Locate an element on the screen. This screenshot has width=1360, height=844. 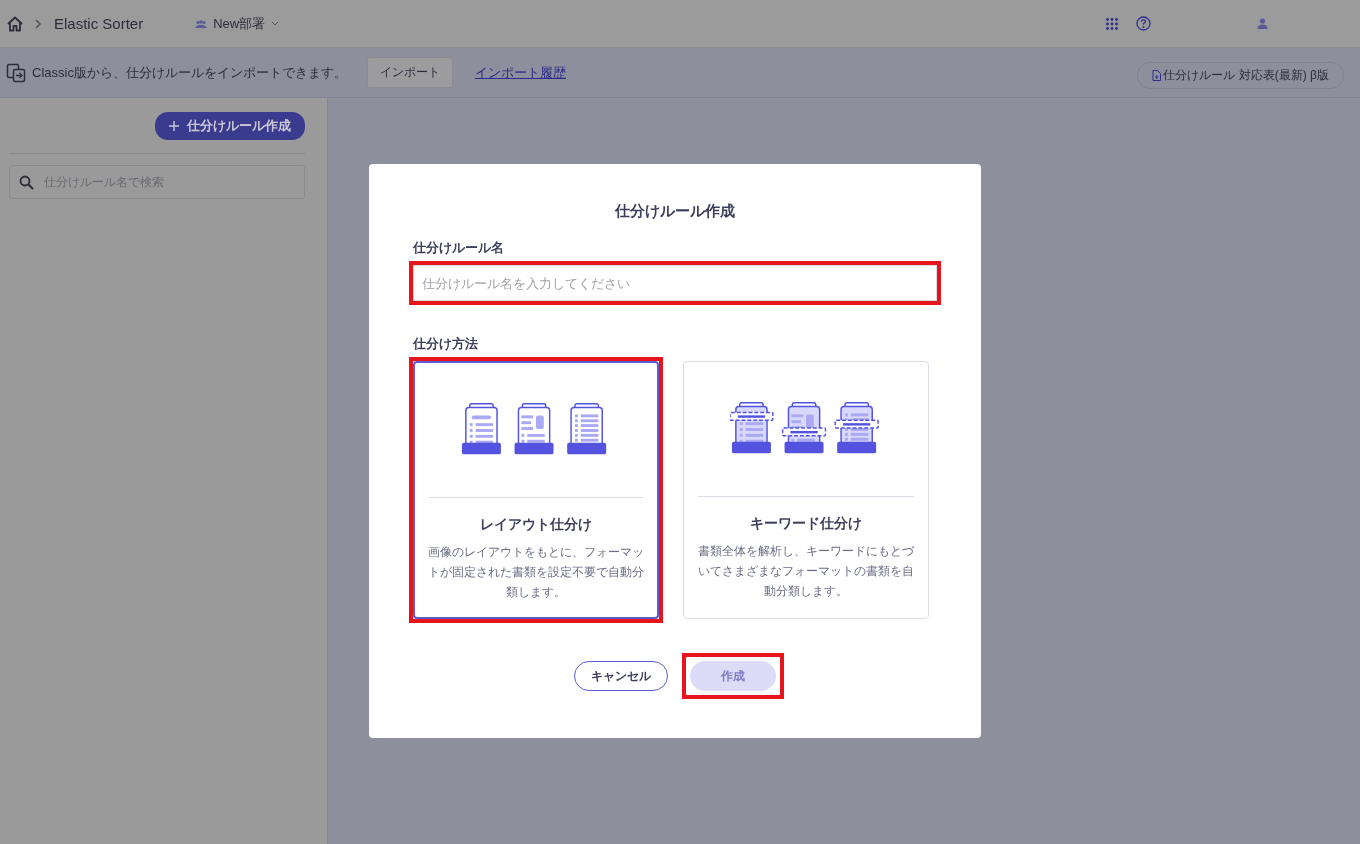
chevron-right-icon is located at coordinates (38, 23).